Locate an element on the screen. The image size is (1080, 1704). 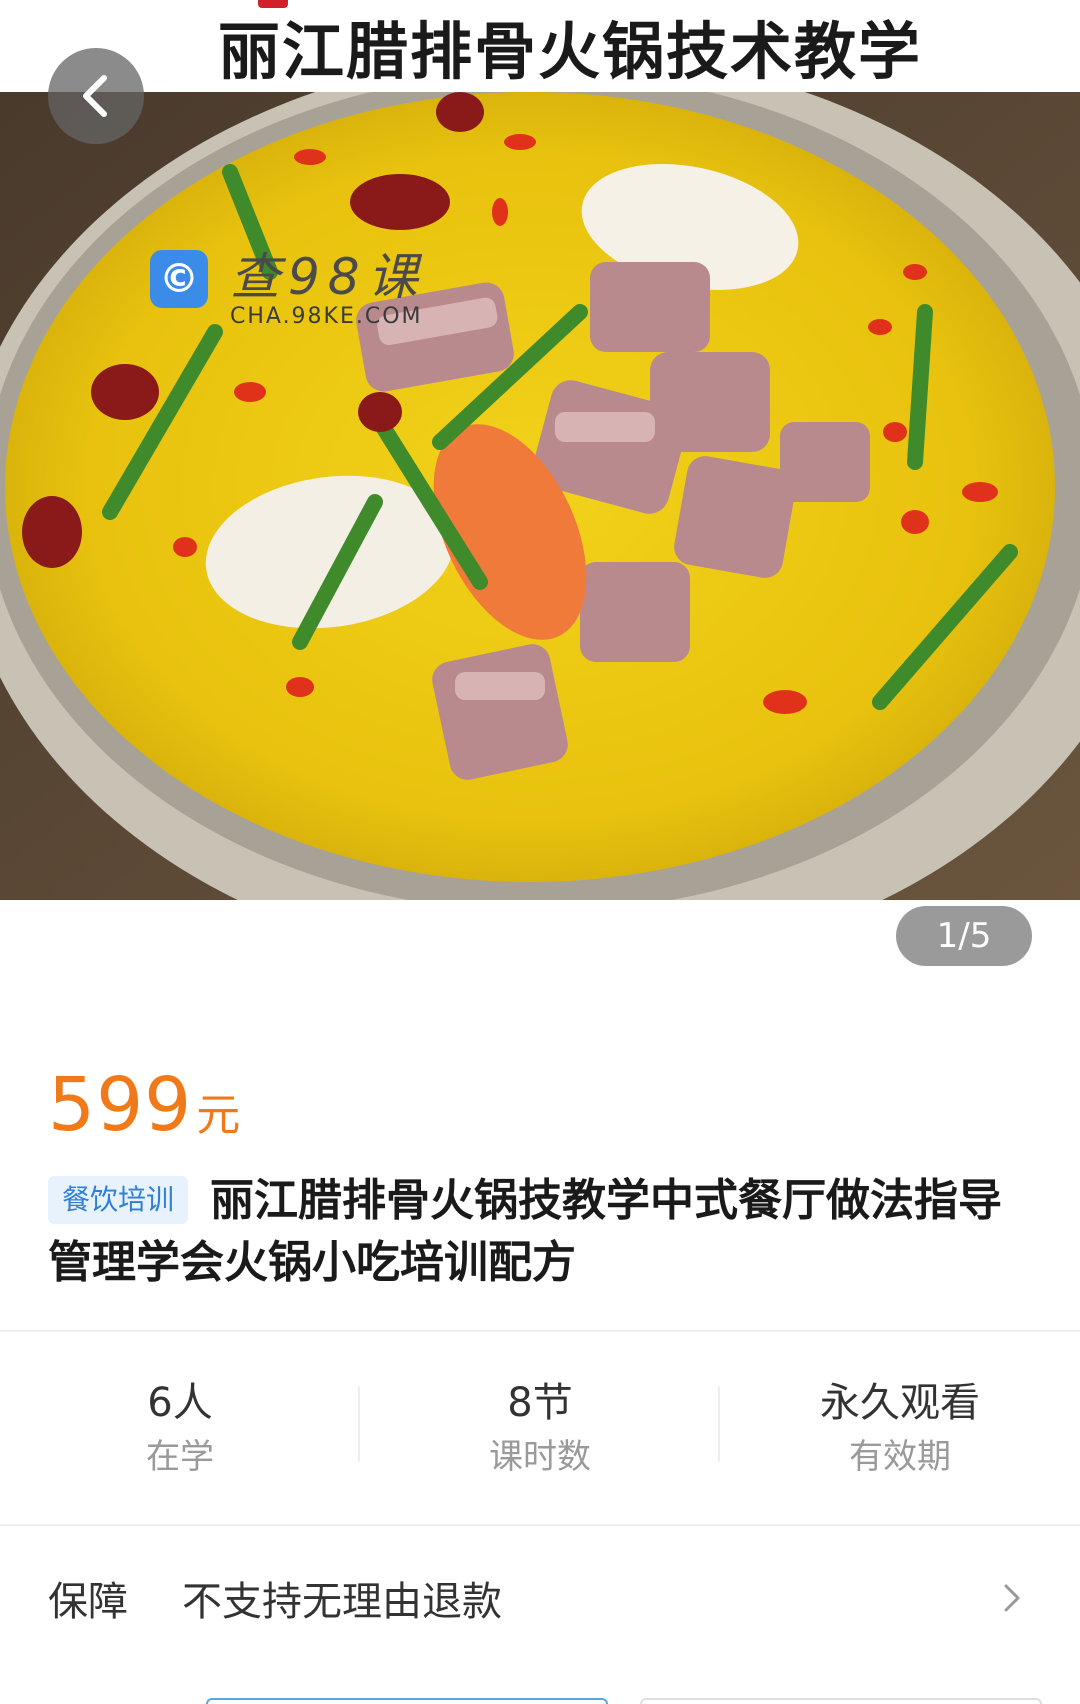
price-unit: 元 is located at coordinates (218, 1115).